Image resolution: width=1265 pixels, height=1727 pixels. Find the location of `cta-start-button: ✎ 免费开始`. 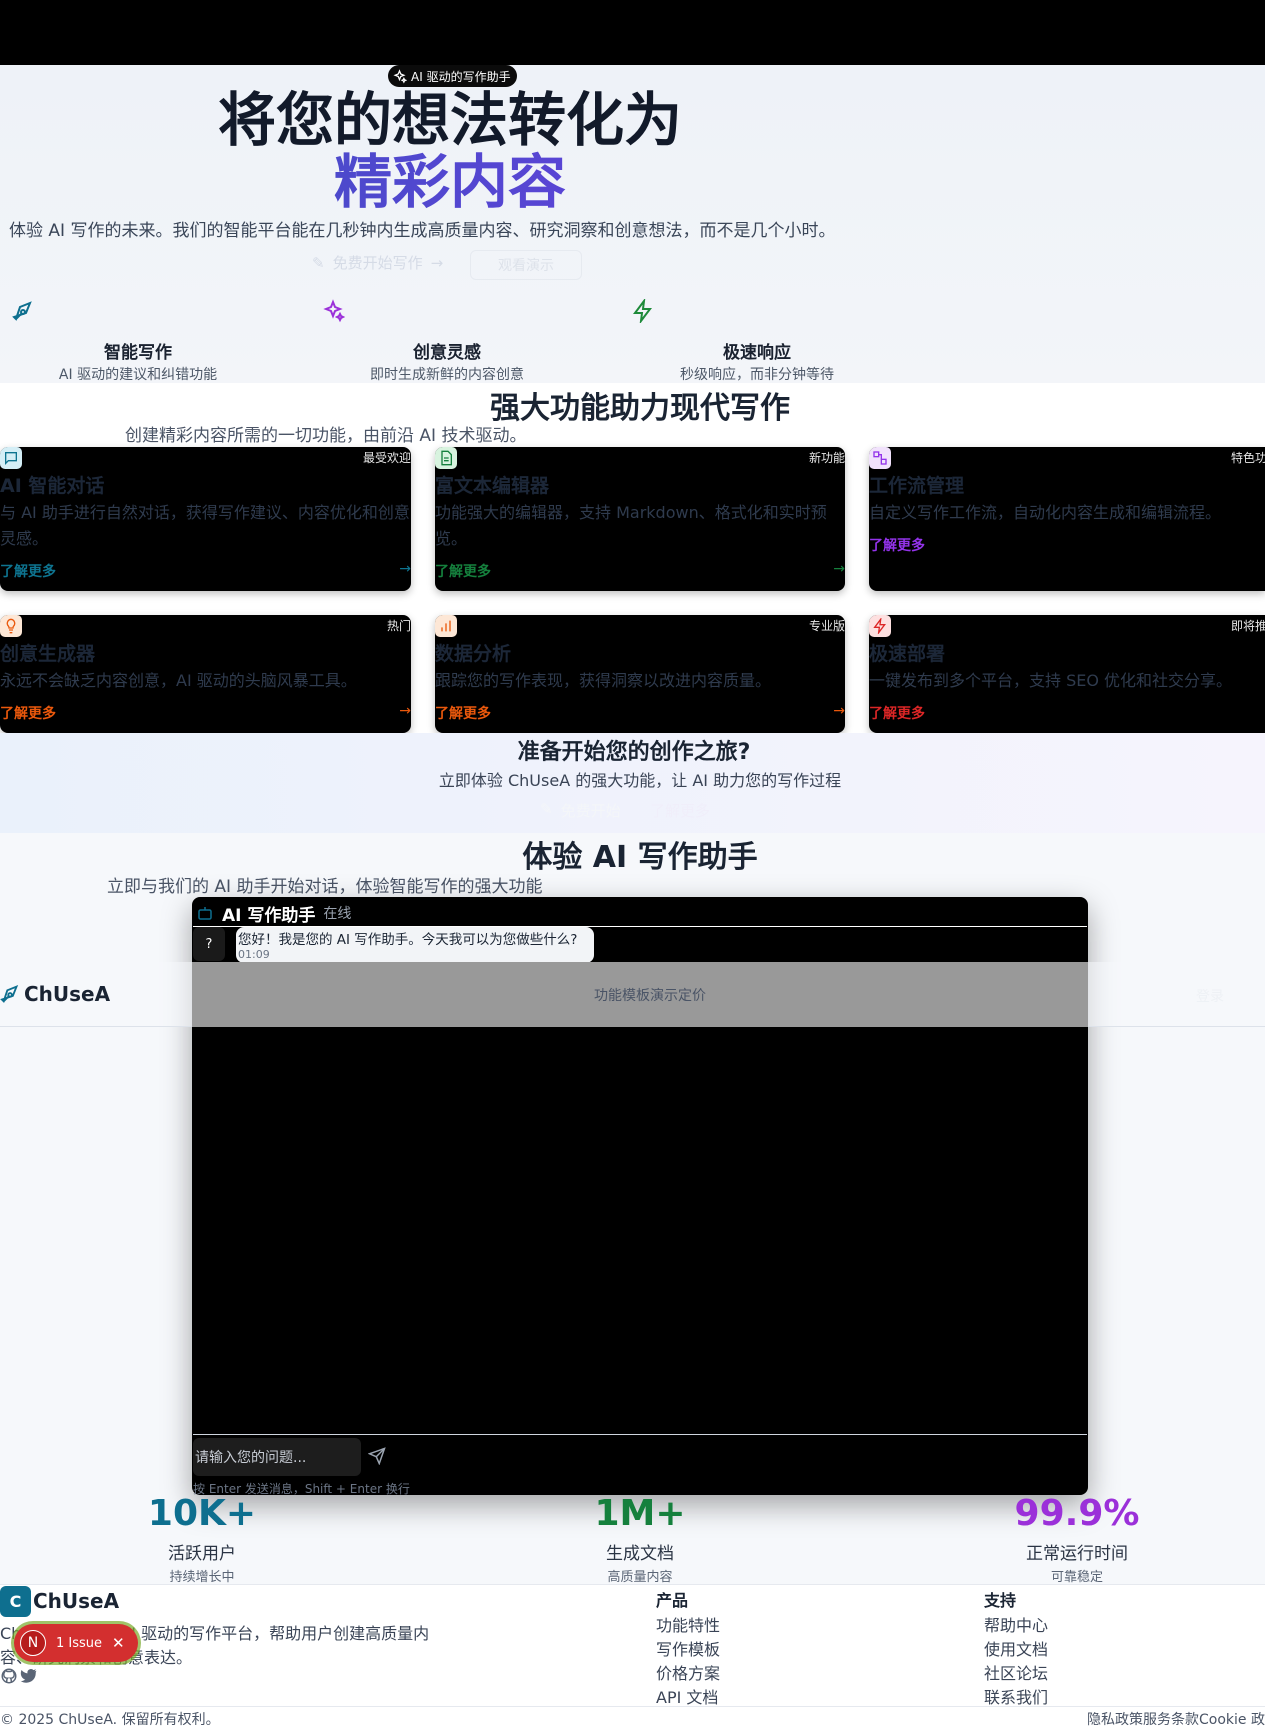

cta-start-button: ✎ 免费开始 is located at coordinates (580, 810).